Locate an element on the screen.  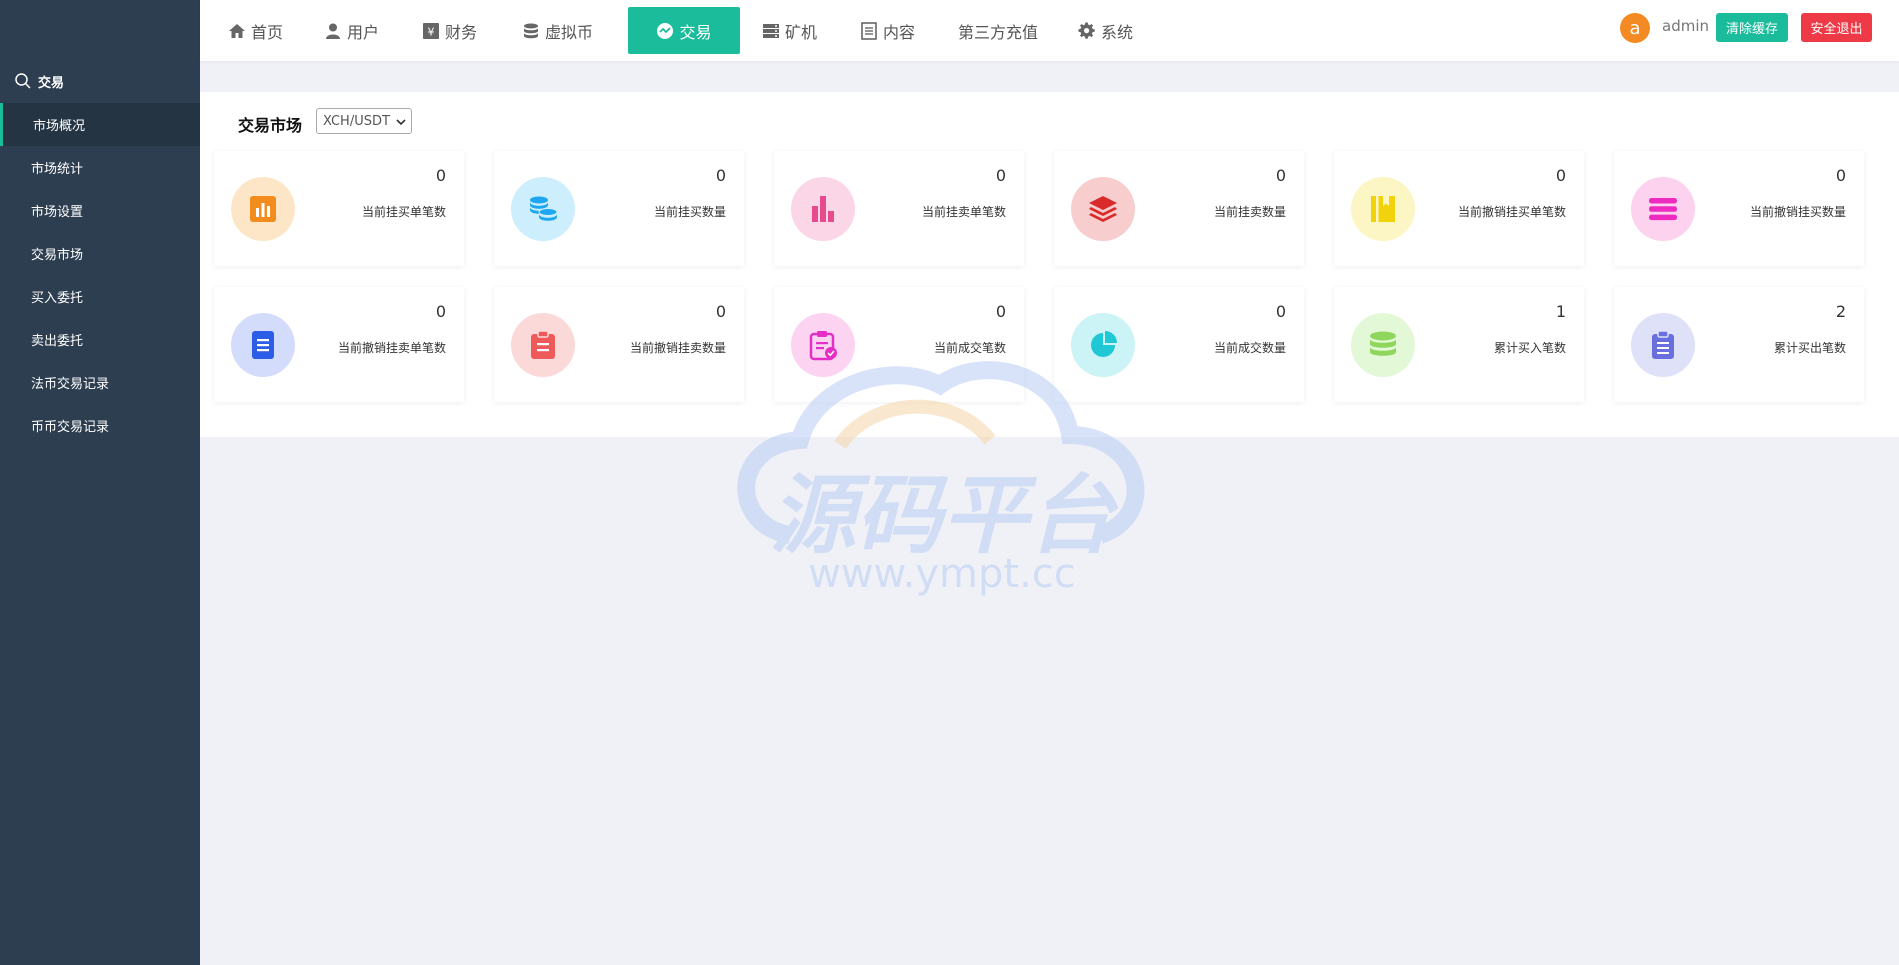
nav-label: 首页 is located at coordinates (267, 32).